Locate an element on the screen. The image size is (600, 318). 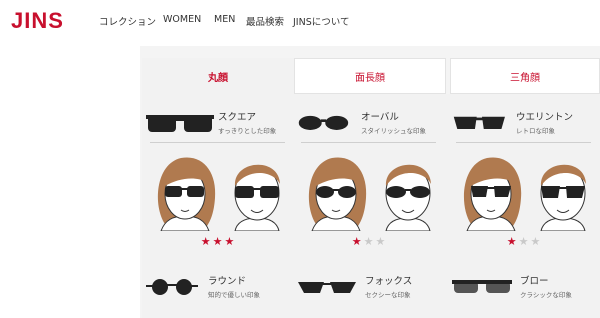
frame-card-fox: フォックス セクシーな印象 is located at coordinates (369, 287).